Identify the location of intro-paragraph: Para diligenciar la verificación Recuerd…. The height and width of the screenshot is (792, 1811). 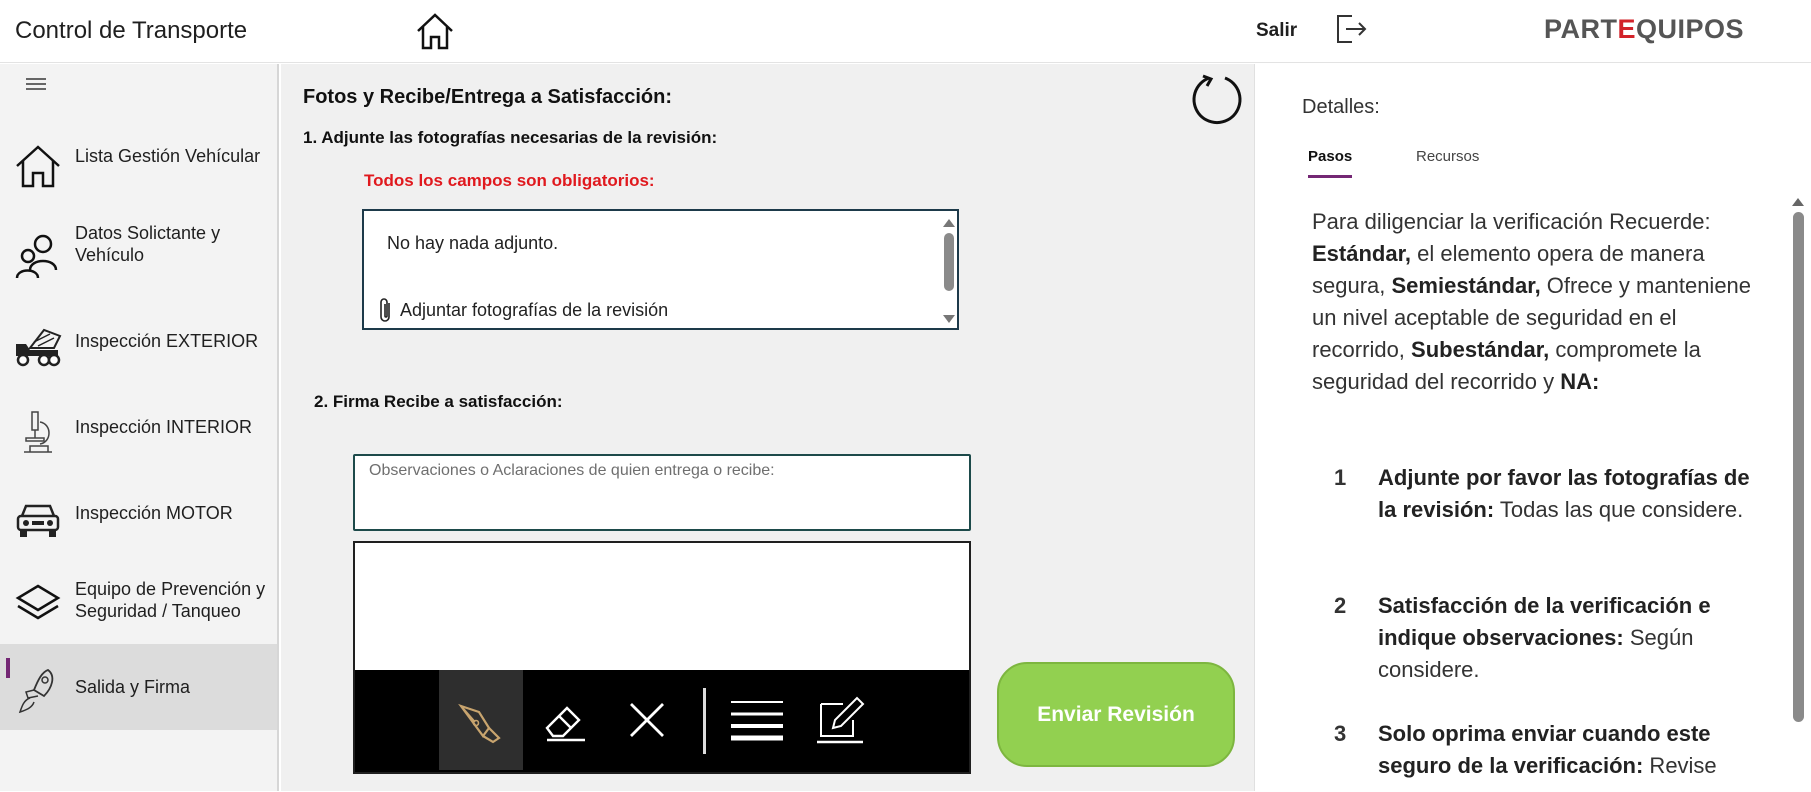
(1532, 301).